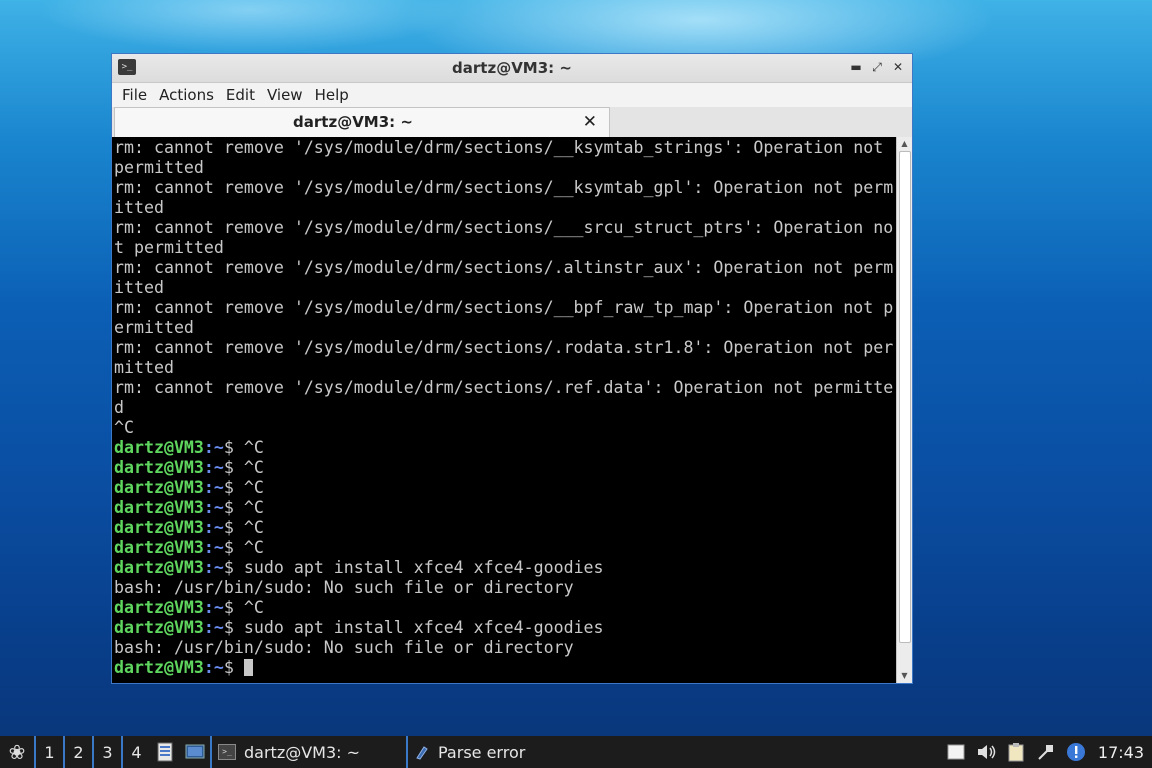 The width and height of the screenshot is (1152, 768). What do you see at coordinates (119, 407) in the screenshot?
I see `output-text: d` at bounding box center [119, 407].